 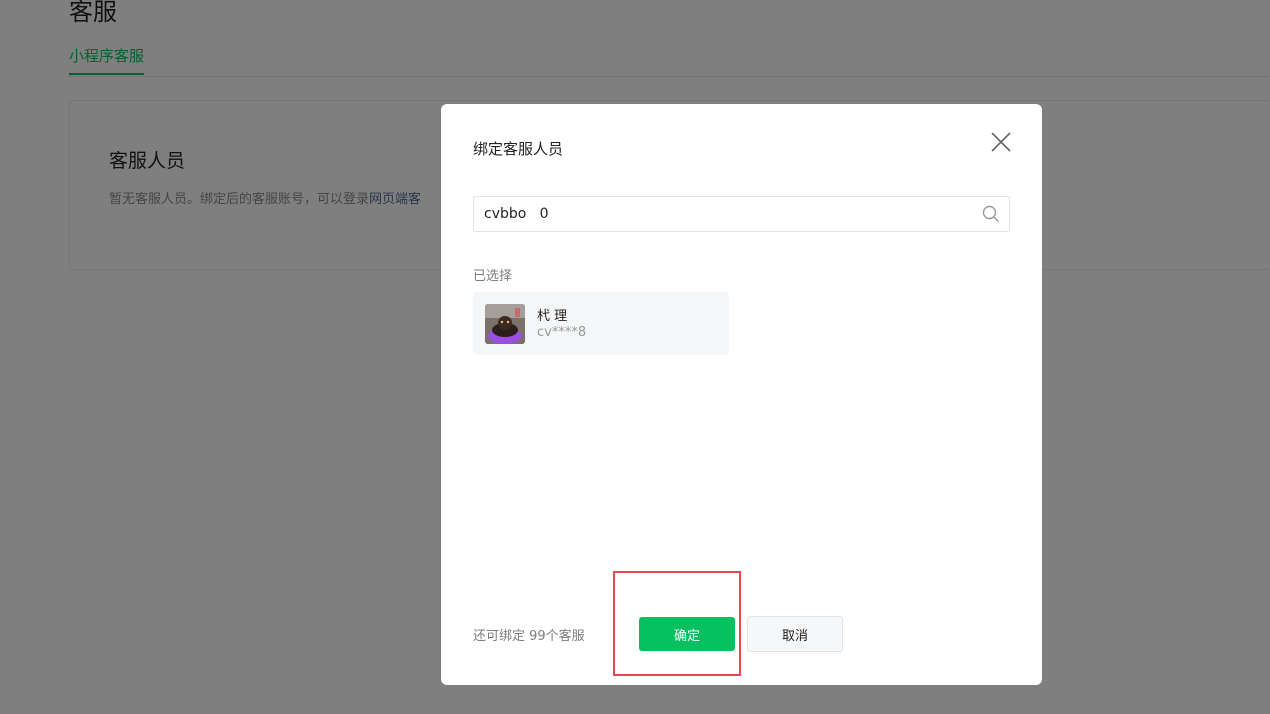 I want to click on selected-member-item: 杙 理 cv****8, so click(x=601, y=323).